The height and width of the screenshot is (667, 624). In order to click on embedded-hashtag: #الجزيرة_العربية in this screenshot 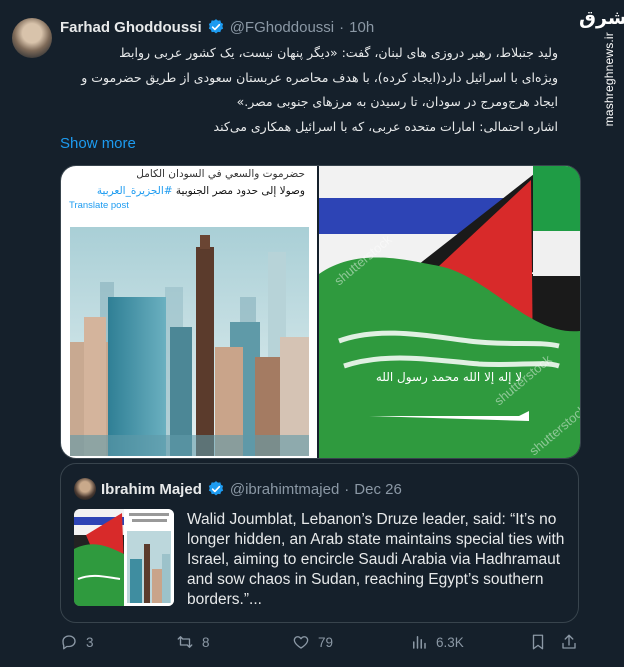, I will do `click(134, 191)`.